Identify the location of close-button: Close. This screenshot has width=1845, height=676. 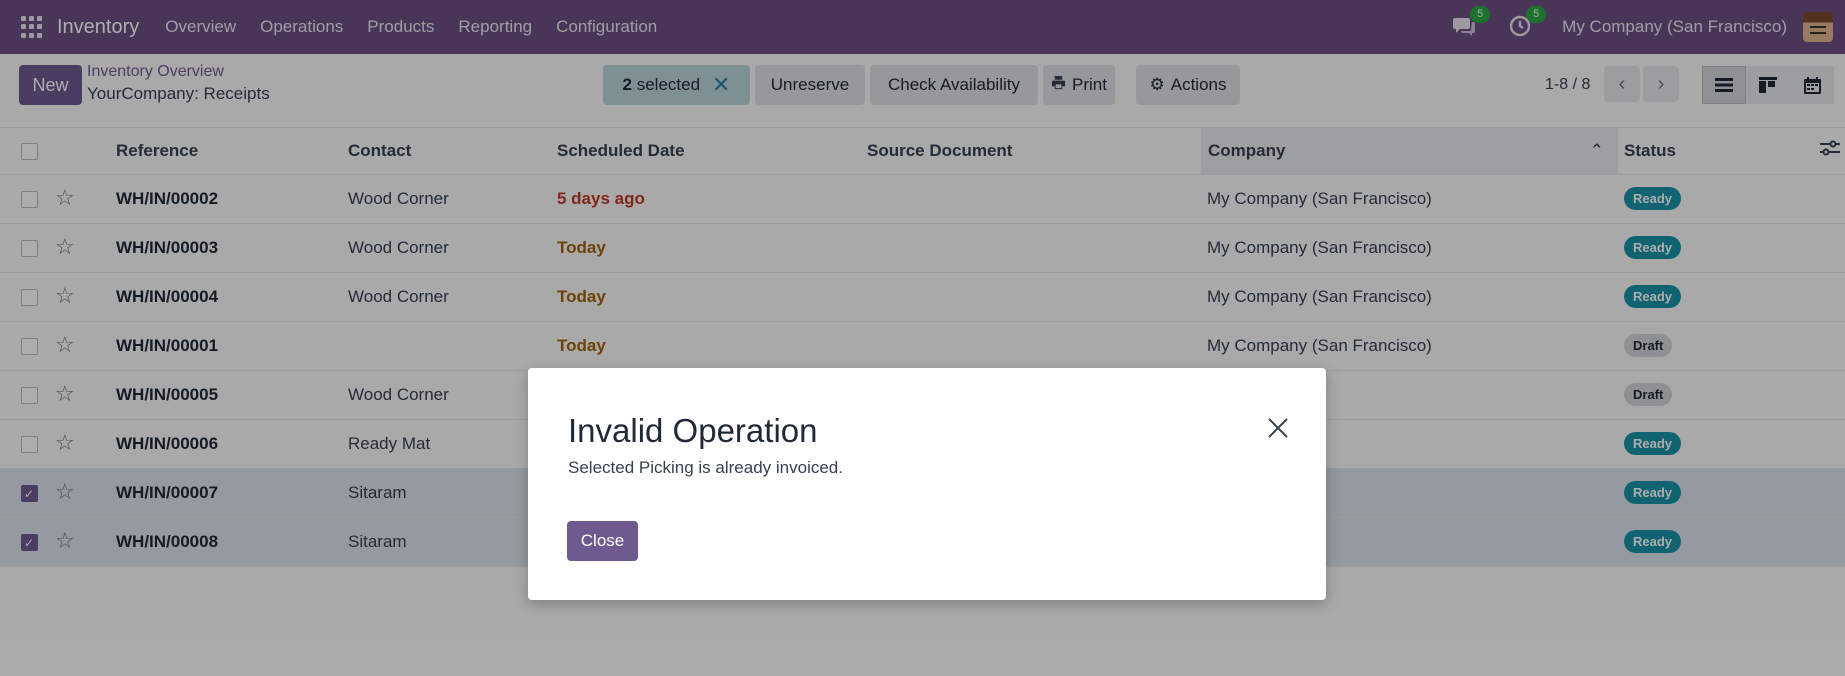
(602, 541).